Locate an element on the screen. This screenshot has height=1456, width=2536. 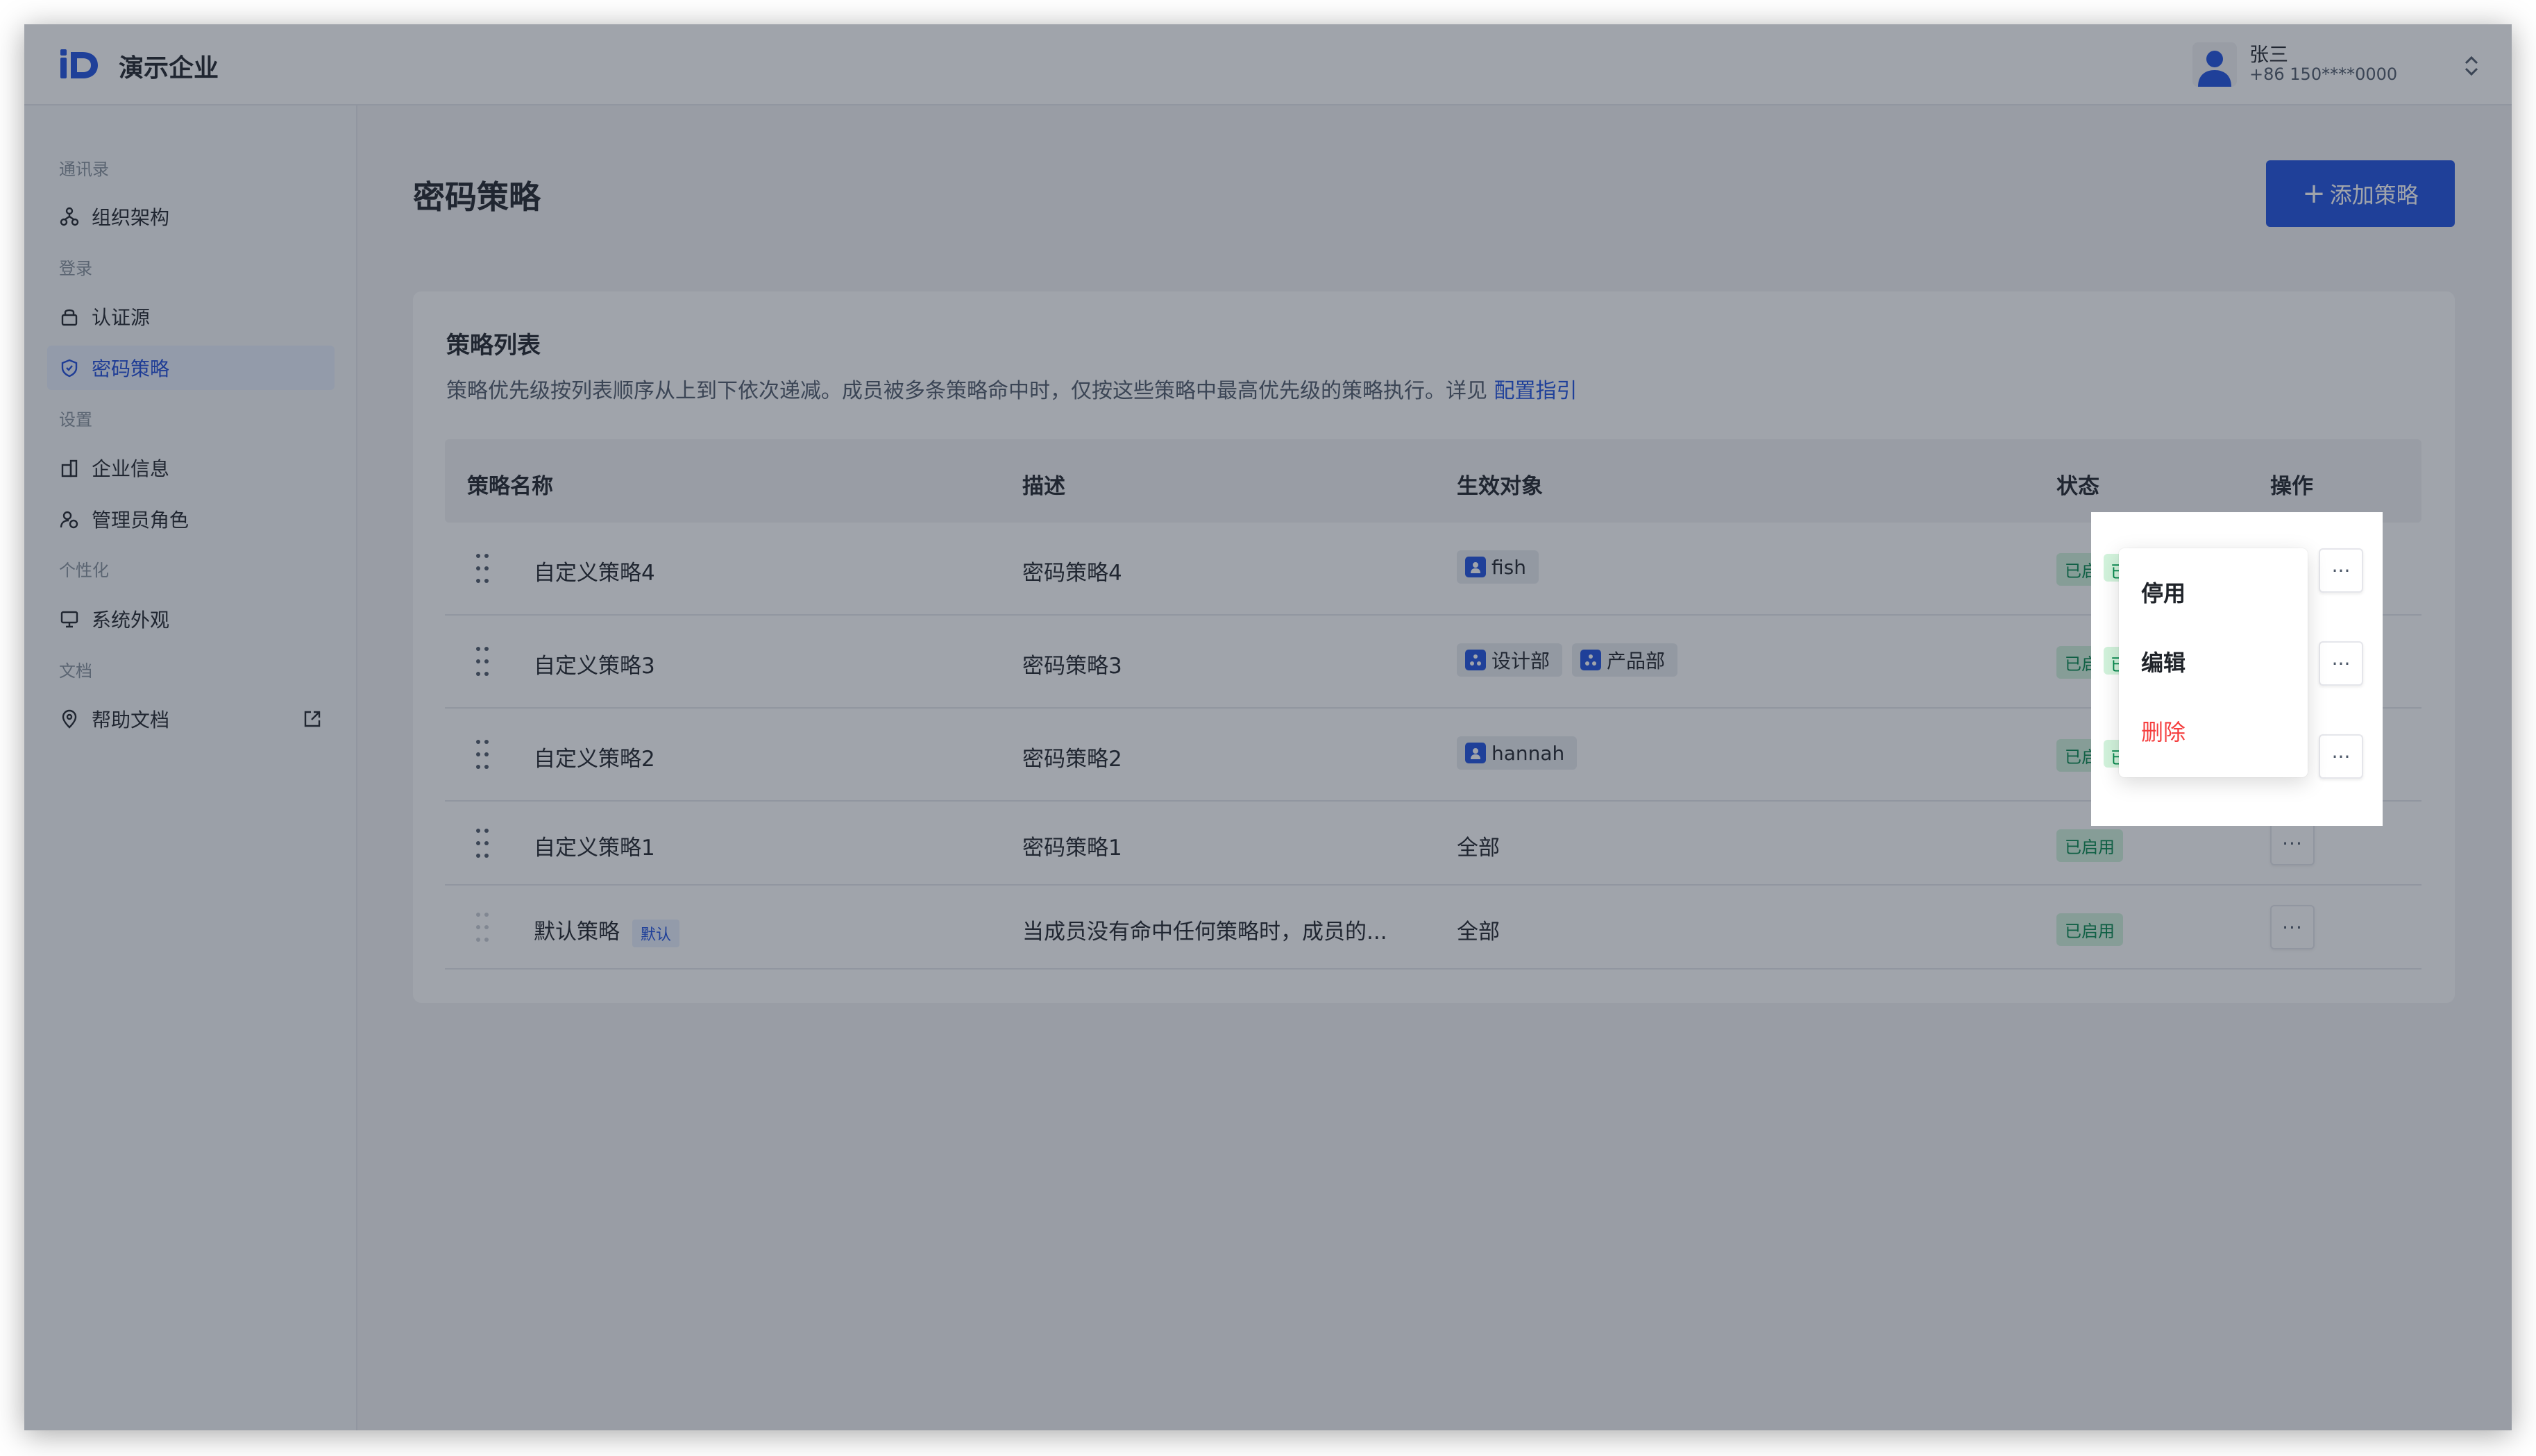
menu-item-edit: 编辑 is located at coordinates (2163, 661).